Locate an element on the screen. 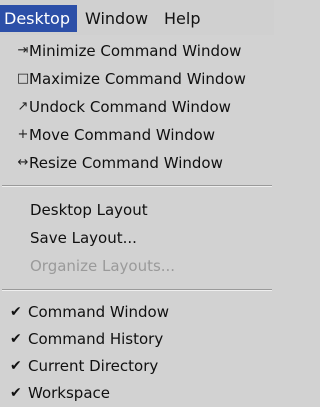 This screenshot has width=320, height=407. menu-item-minimize-command-window: ⇥ Minimize Command Window is located at coordinates (137, 51).